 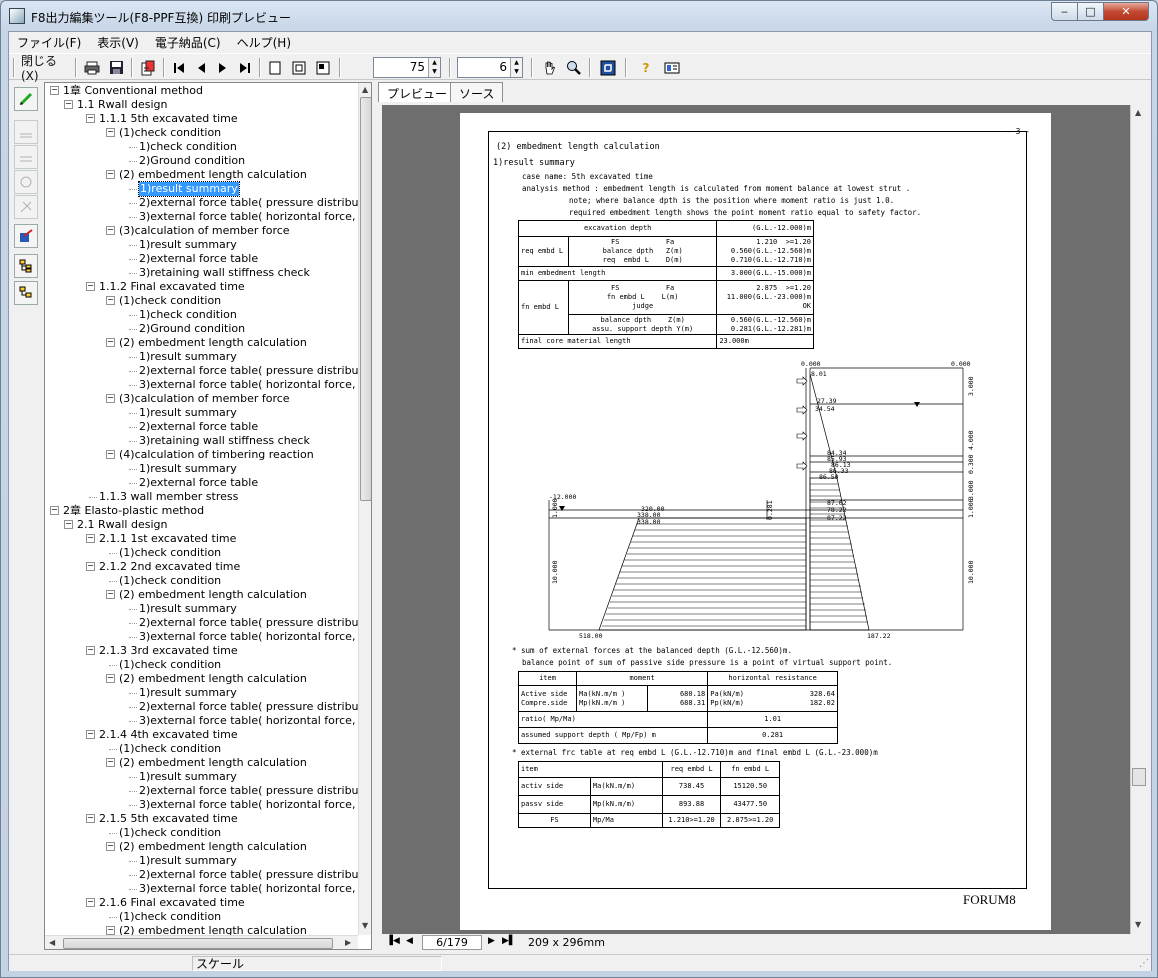 I want to click on tree-node: 2.1 Rwall design, so click(x=122, y=525).